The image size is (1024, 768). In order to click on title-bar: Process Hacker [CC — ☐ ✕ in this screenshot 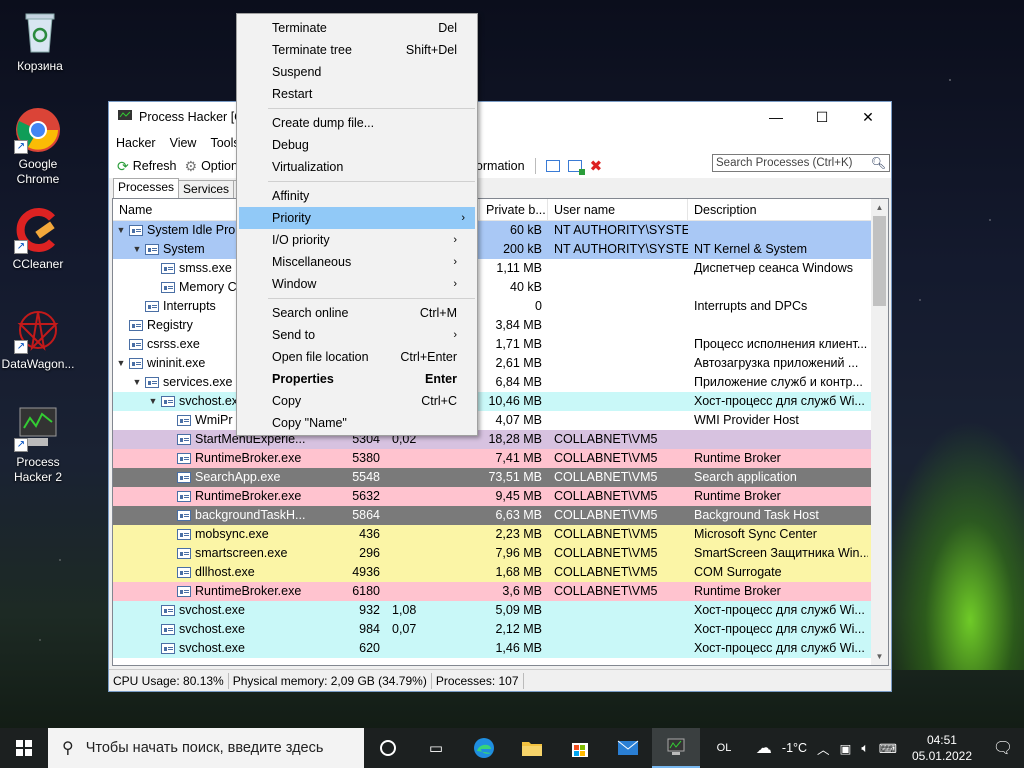, I will do `click(500, 117)`.